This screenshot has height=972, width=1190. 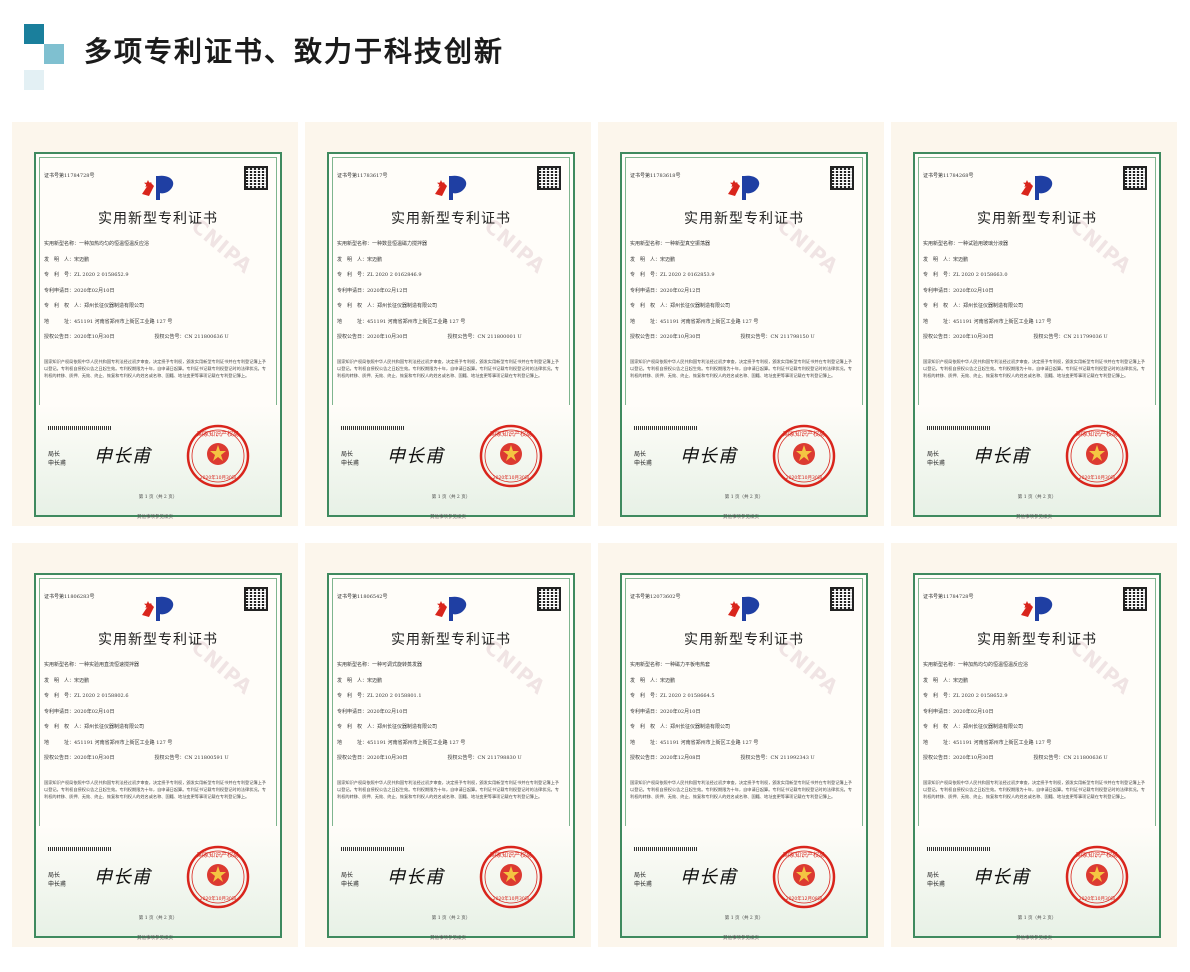 I want to click on patent-number: 专 利 号：ZL 2020 2 0158802.6, so click(x=86, y=696).